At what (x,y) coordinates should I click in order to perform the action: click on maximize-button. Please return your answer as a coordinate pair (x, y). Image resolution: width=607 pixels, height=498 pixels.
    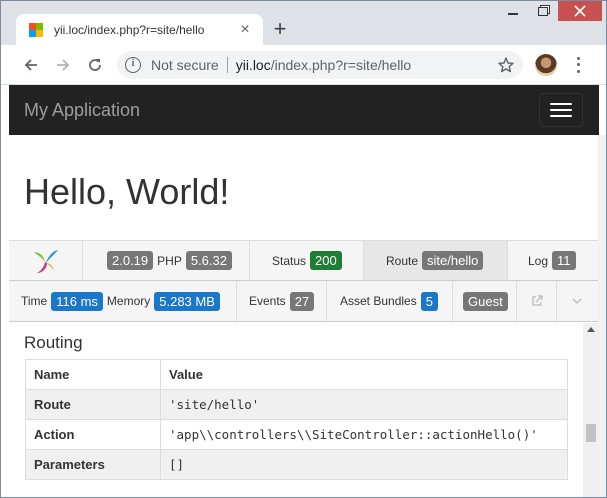
    Looking at the image, I should click on (543, 11).